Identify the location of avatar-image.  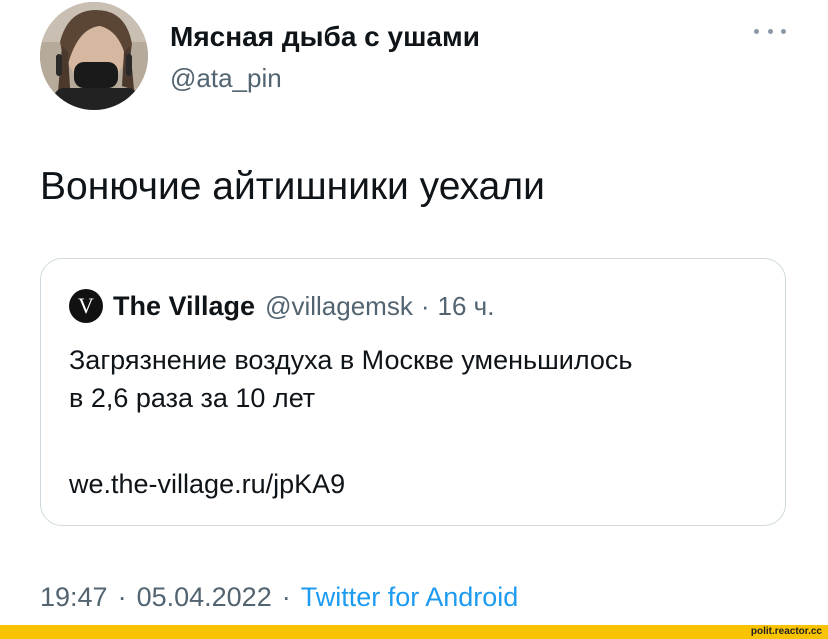
(94, 56).